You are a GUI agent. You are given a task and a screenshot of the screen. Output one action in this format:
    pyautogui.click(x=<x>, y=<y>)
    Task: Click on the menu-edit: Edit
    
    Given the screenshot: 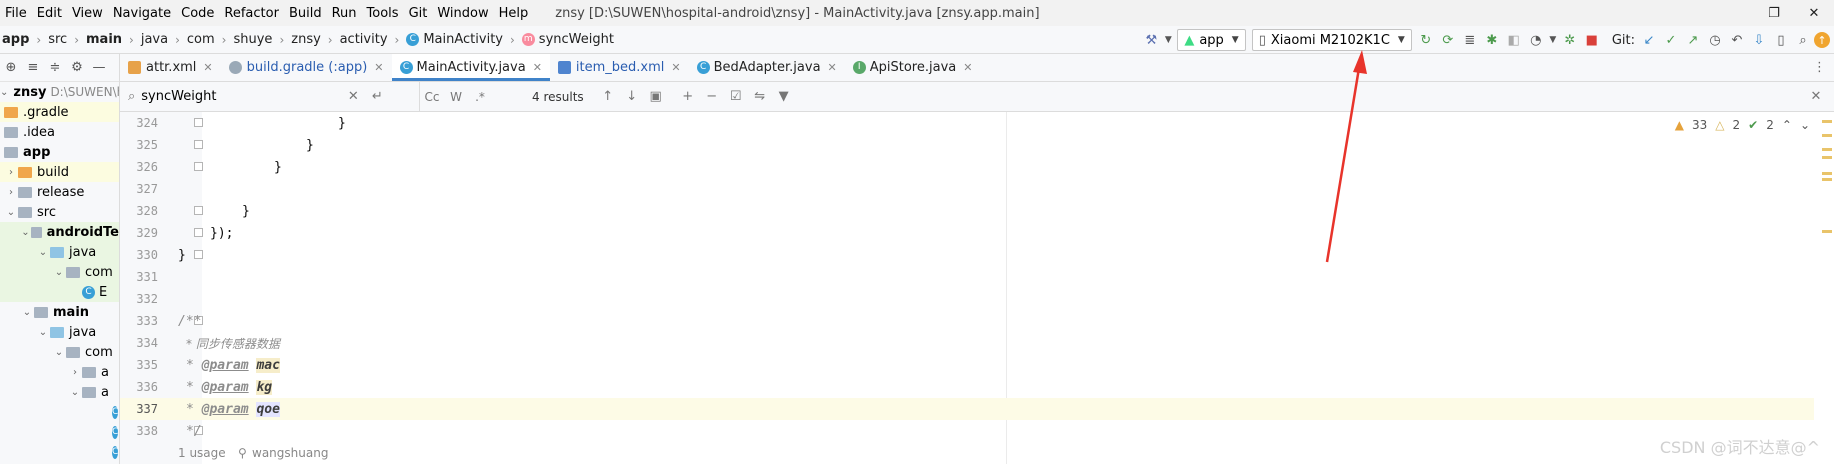 What is the action you would take?
    pyautogui.click(x=49, y=13)
    